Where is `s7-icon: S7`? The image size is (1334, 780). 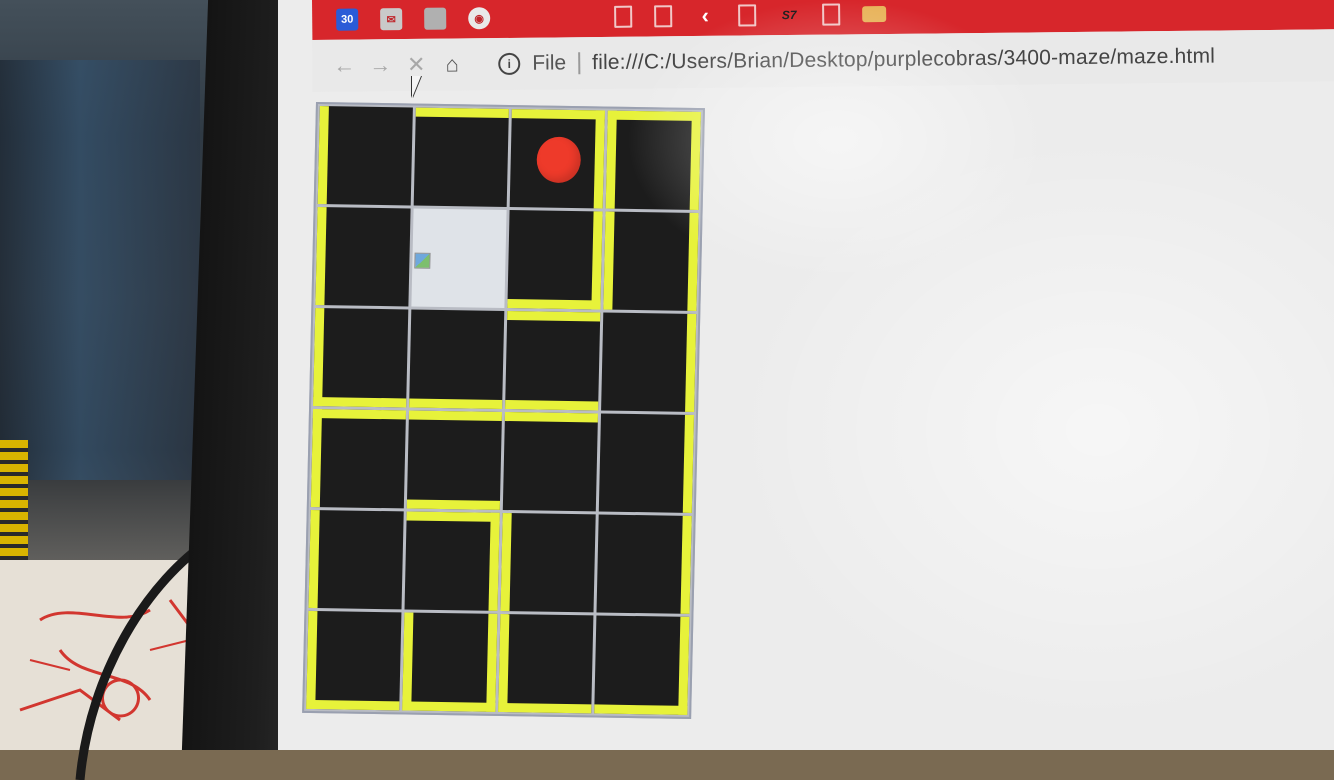 s7-icon: S7 is located at coordinates (789, 15).